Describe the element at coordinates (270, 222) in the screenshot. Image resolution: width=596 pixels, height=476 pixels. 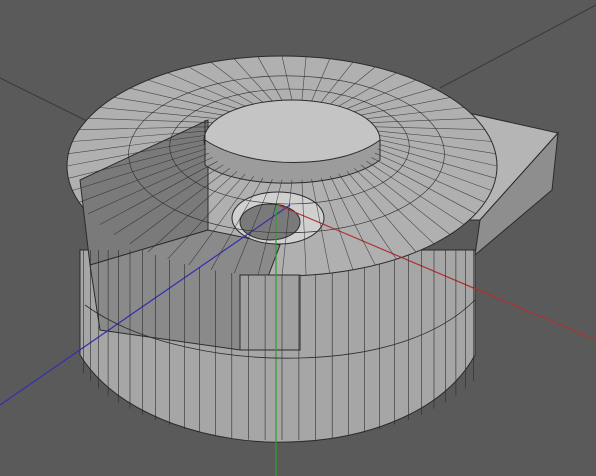
I see `inner-hole-depth` at that location.